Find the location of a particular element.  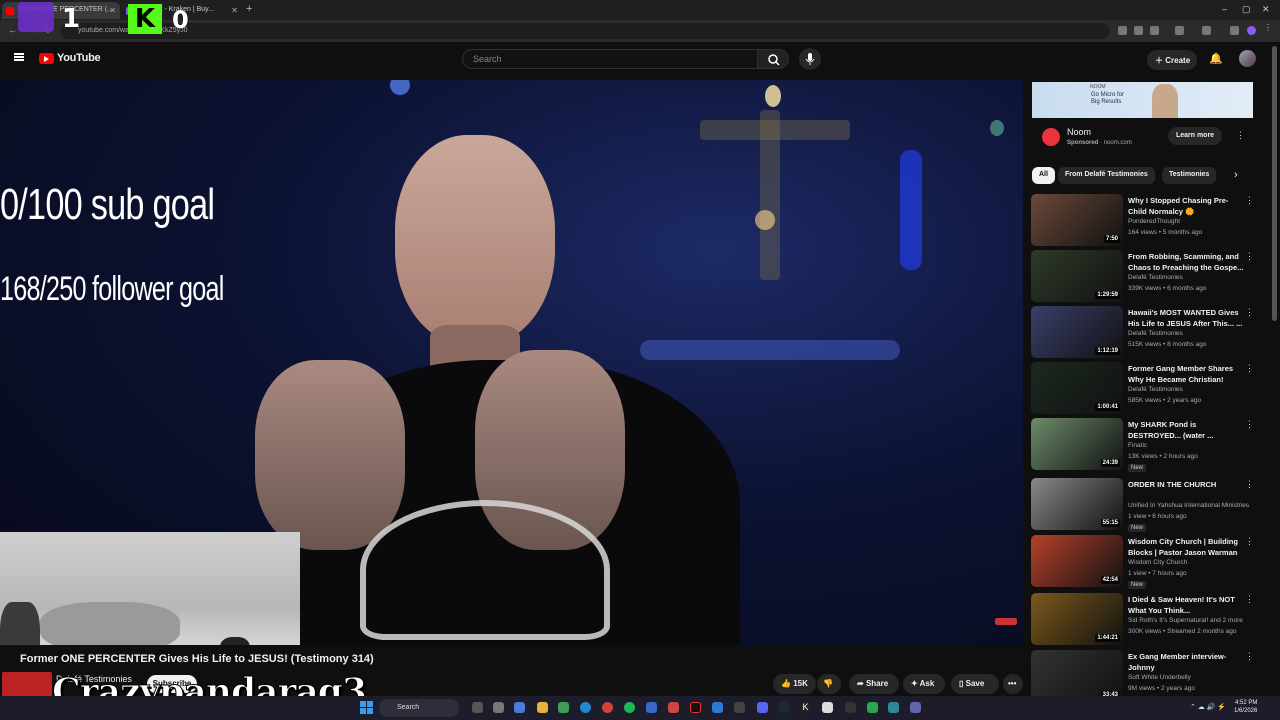

video-thumbnail: 42:54 is located at coordinates (1077, 561).